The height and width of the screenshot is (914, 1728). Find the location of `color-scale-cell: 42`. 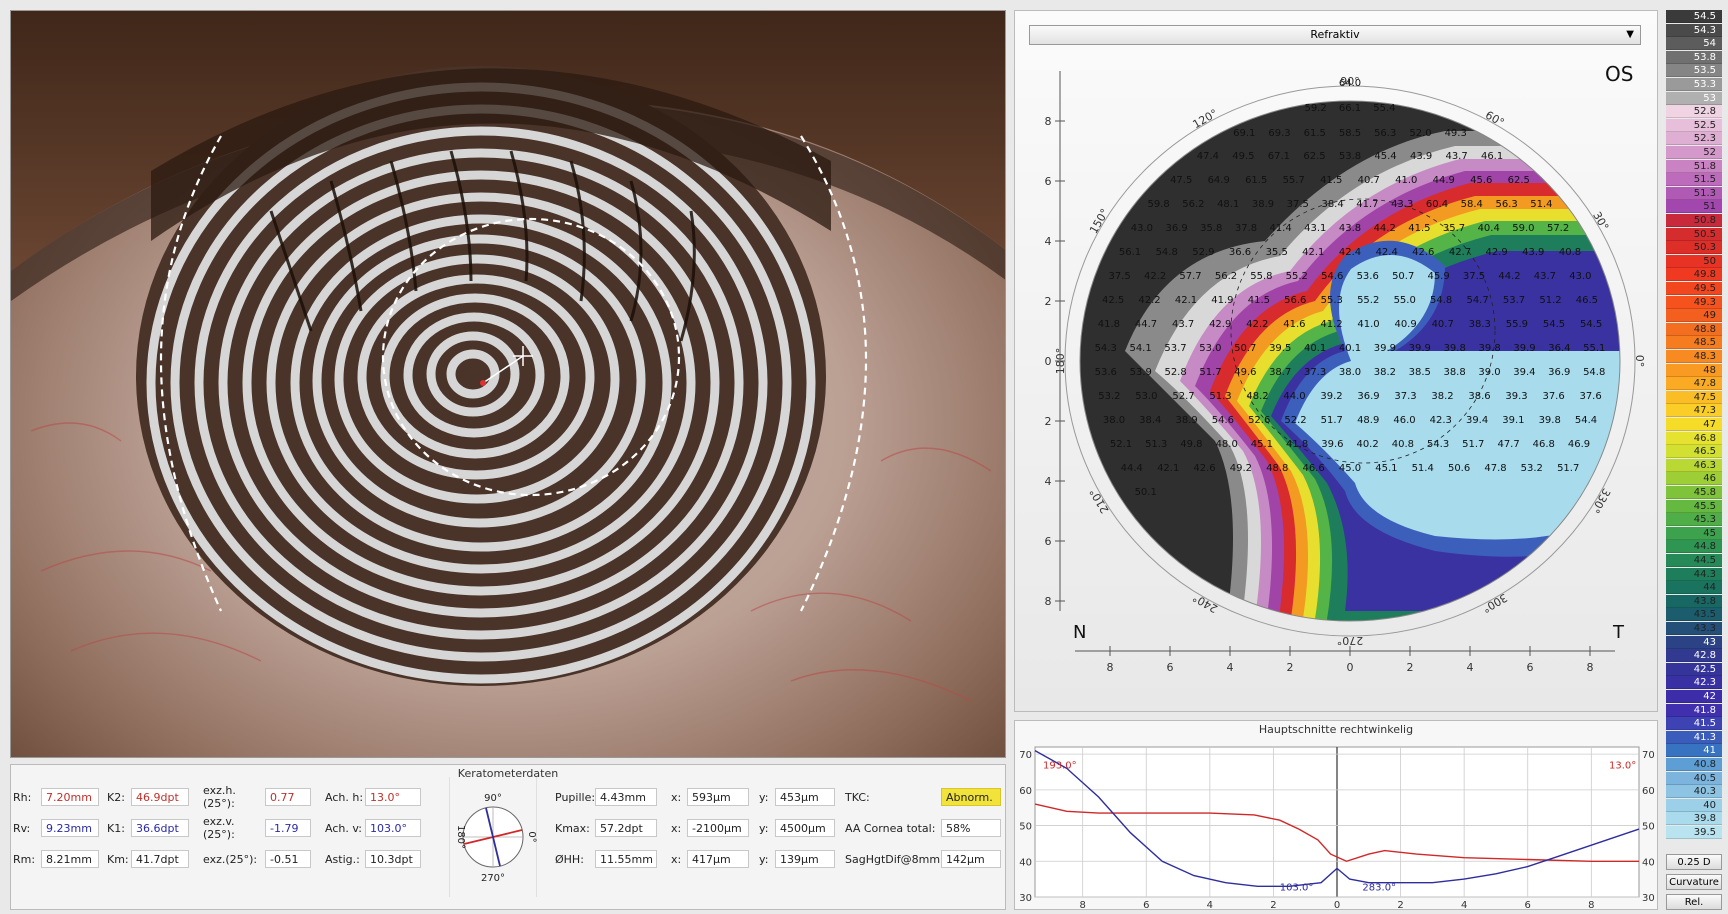

color-scale-cell: 42 is located at coordinates (1694, 696).